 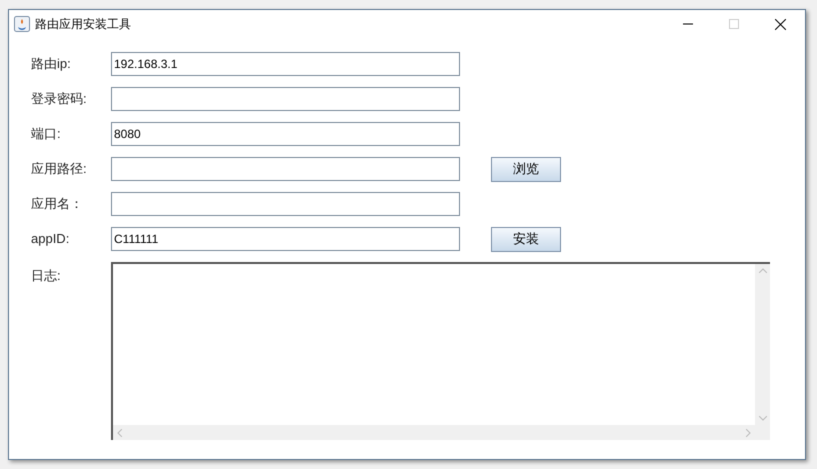 What do you see at coordinates (59, 169) in the screenshot?
I see `field-label: 应用路径:` at bounding box center [59, 169].